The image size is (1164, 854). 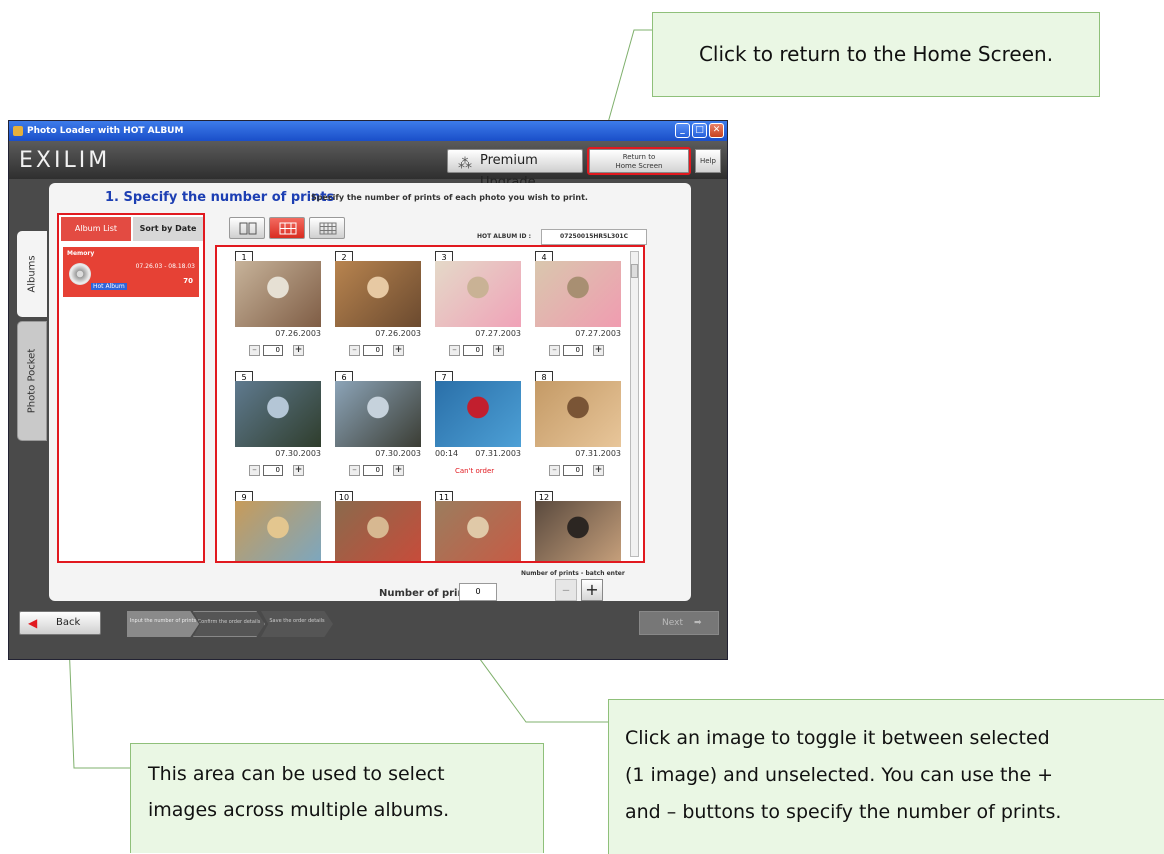 I want to click on photo-cell: 11, so click(x=480, y=526).